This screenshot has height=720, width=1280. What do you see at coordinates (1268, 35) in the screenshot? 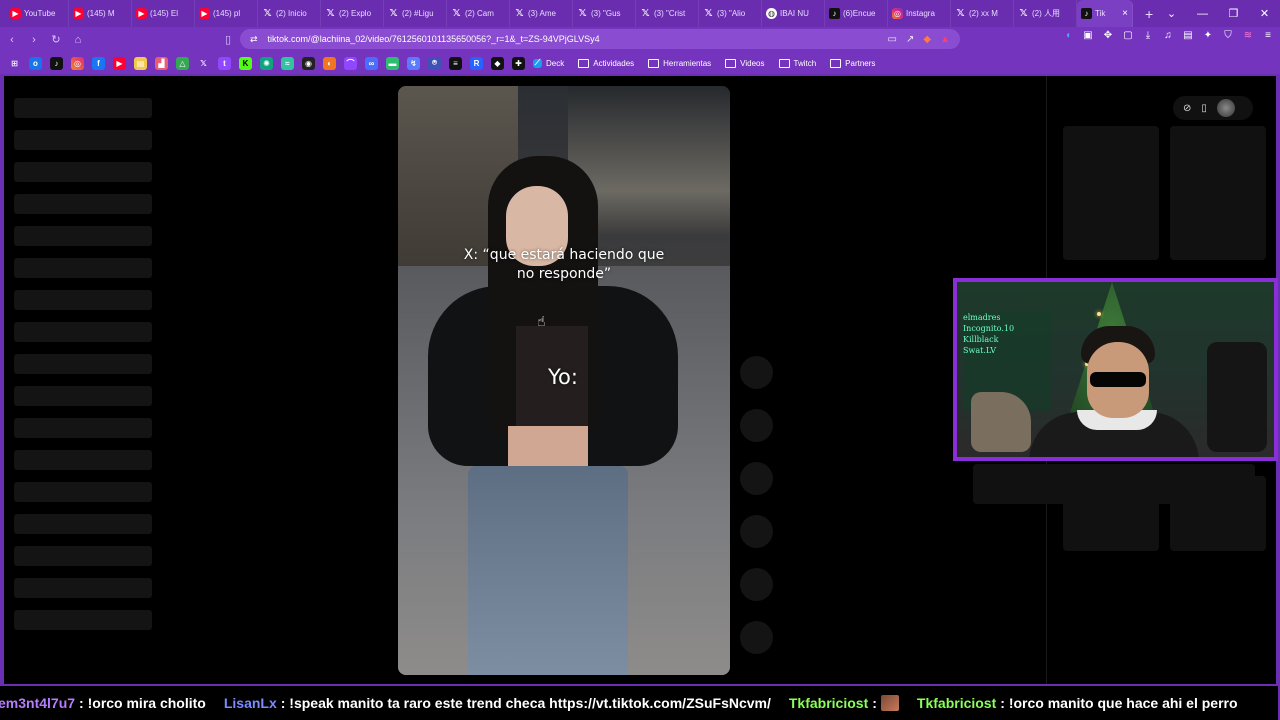
I see `menu-icon: ≡` at bounding box center [1268, 35].